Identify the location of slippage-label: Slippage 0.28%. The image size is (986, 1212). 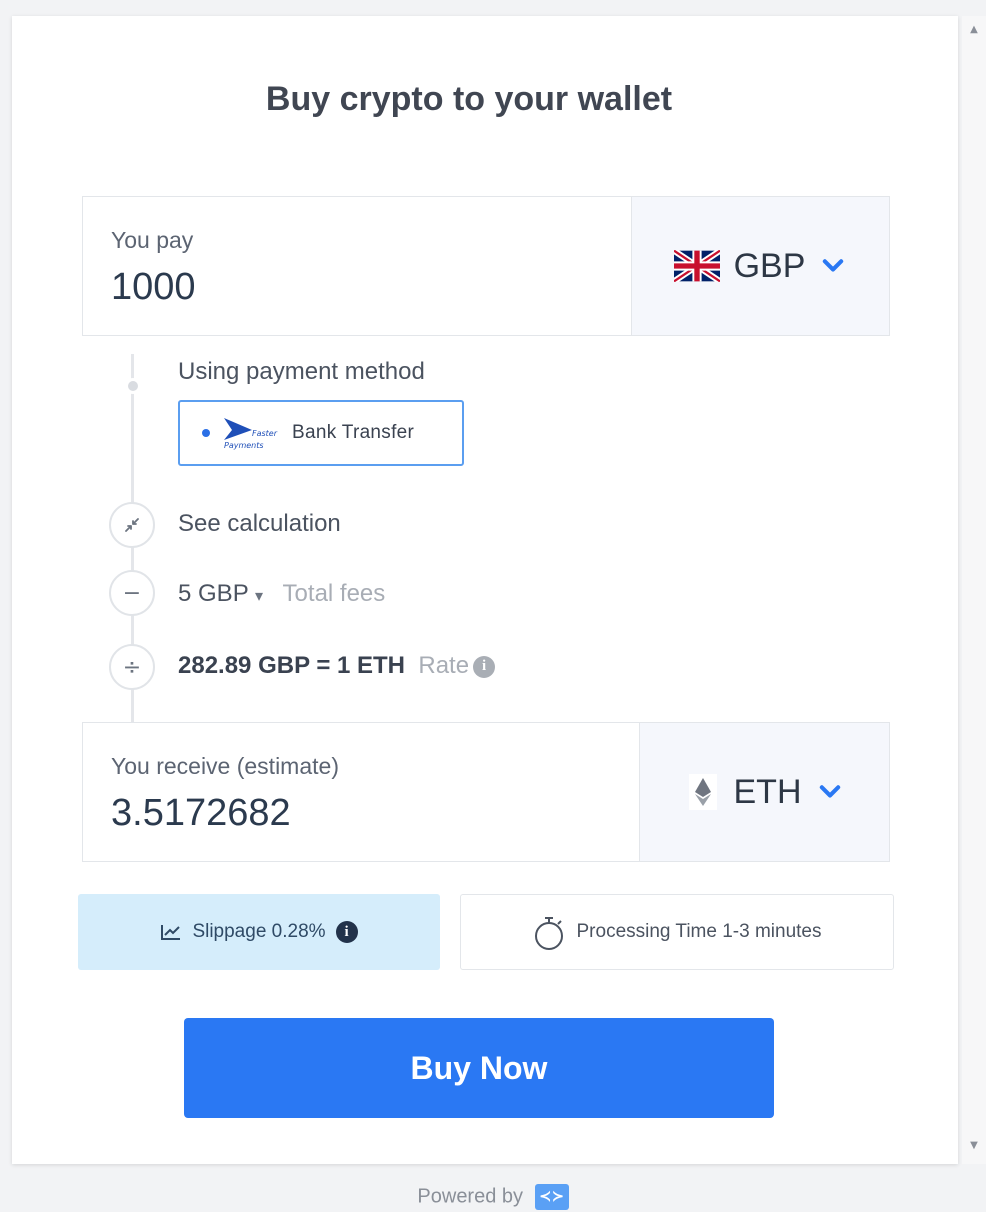
(259, 931).